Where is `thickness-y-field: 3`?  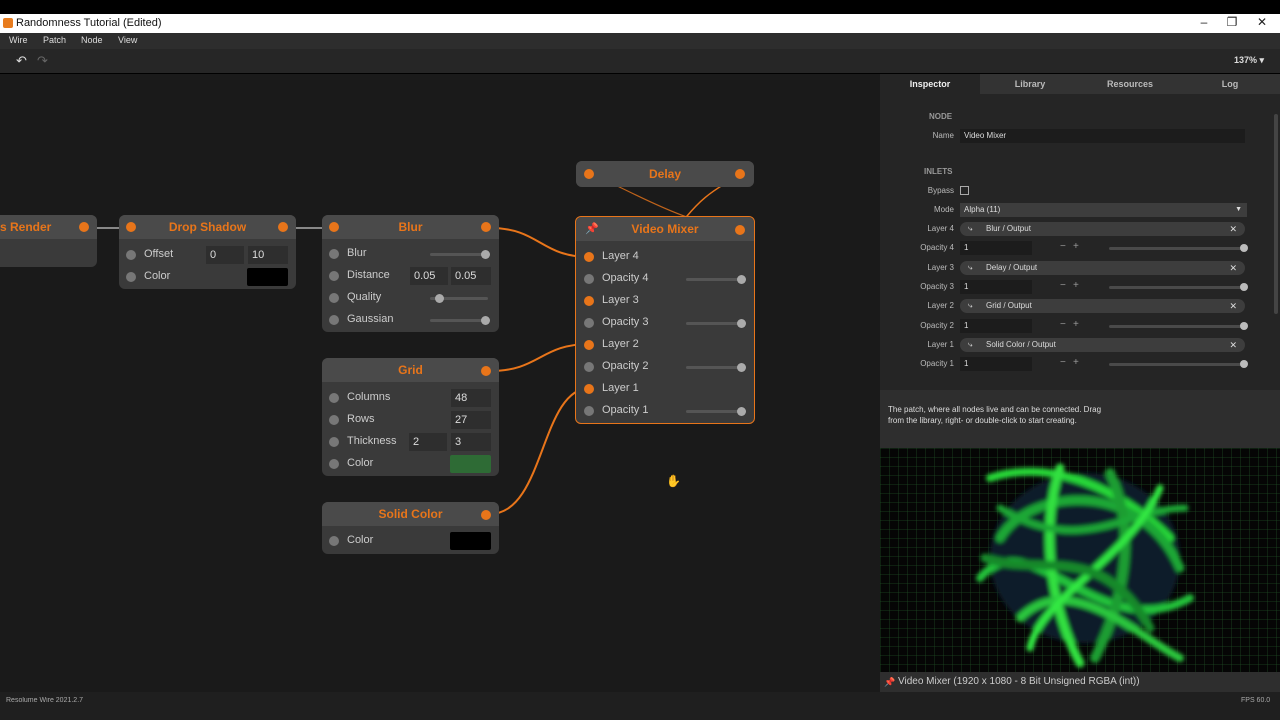 thickness-y-field: 3 is located at coordinates (471, 442).